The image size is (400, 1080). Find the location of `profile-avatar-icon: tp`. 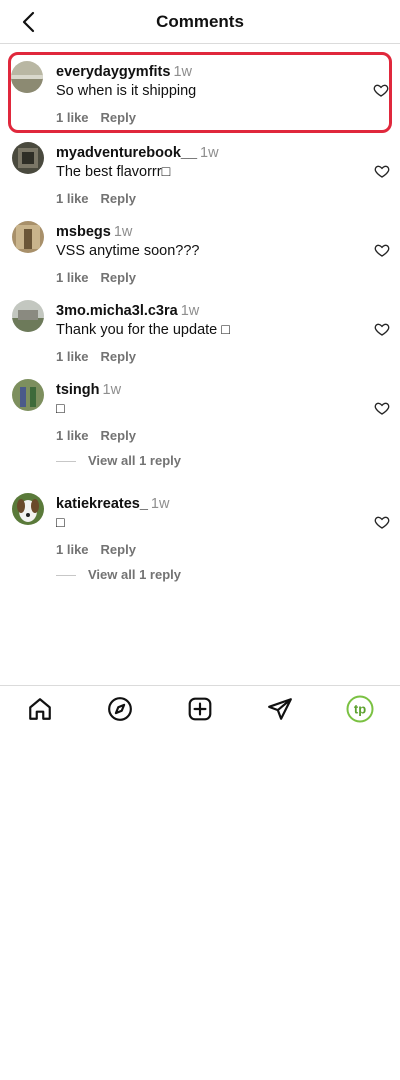

profile-avatar-icon: tp is located at coordinates (360, 708).